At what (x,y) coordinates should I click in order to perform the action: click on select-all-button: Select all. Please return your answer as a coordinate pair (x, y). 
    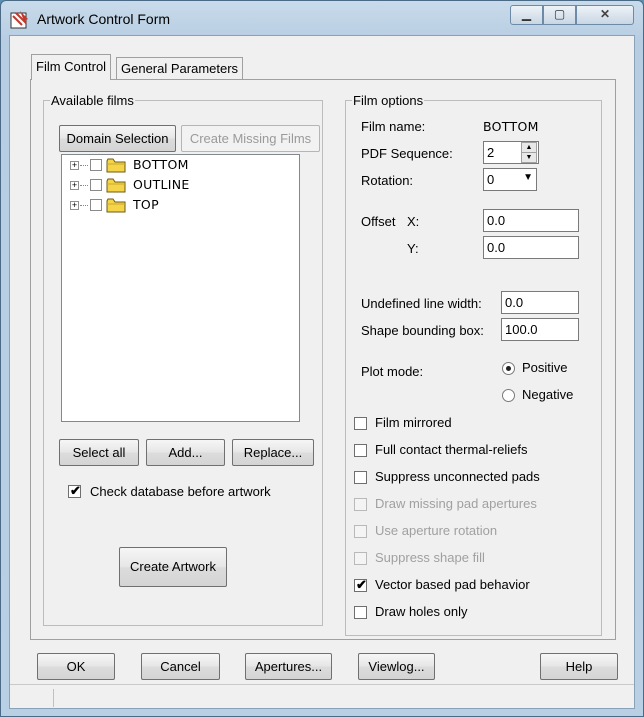
    Looking at the image, I should click on (99, 452).